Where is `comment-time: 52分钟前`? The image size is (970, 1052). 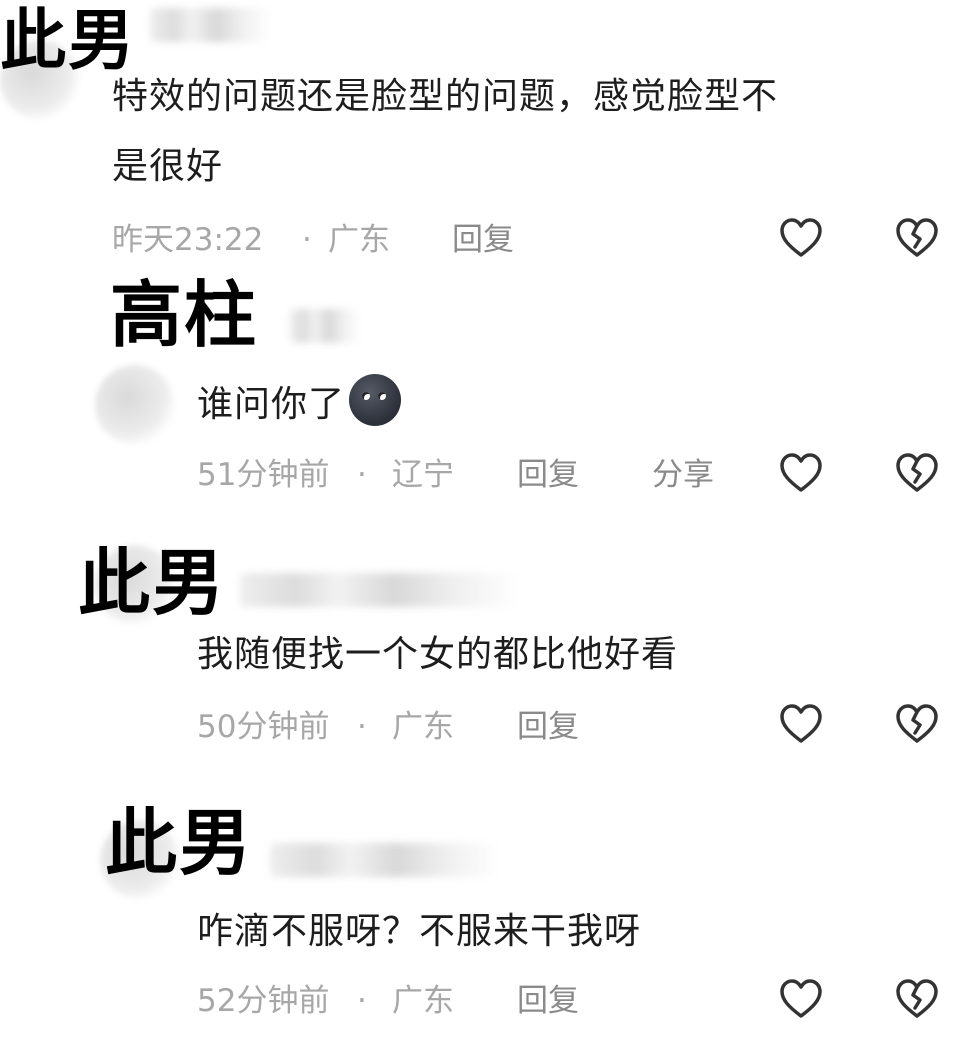 comment-time: 52分钟前 is located at coordinates (263, 1001).